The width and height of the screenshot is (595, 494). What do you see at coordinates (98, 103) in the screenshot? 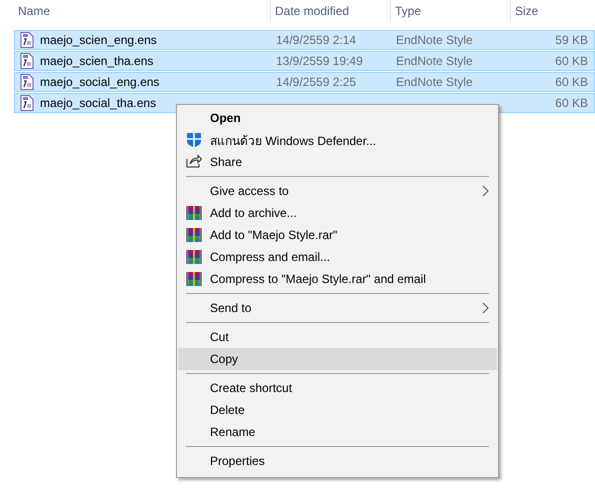
I see `file-name: maejo_social_tha.ens` at bounding box center [98, 103].